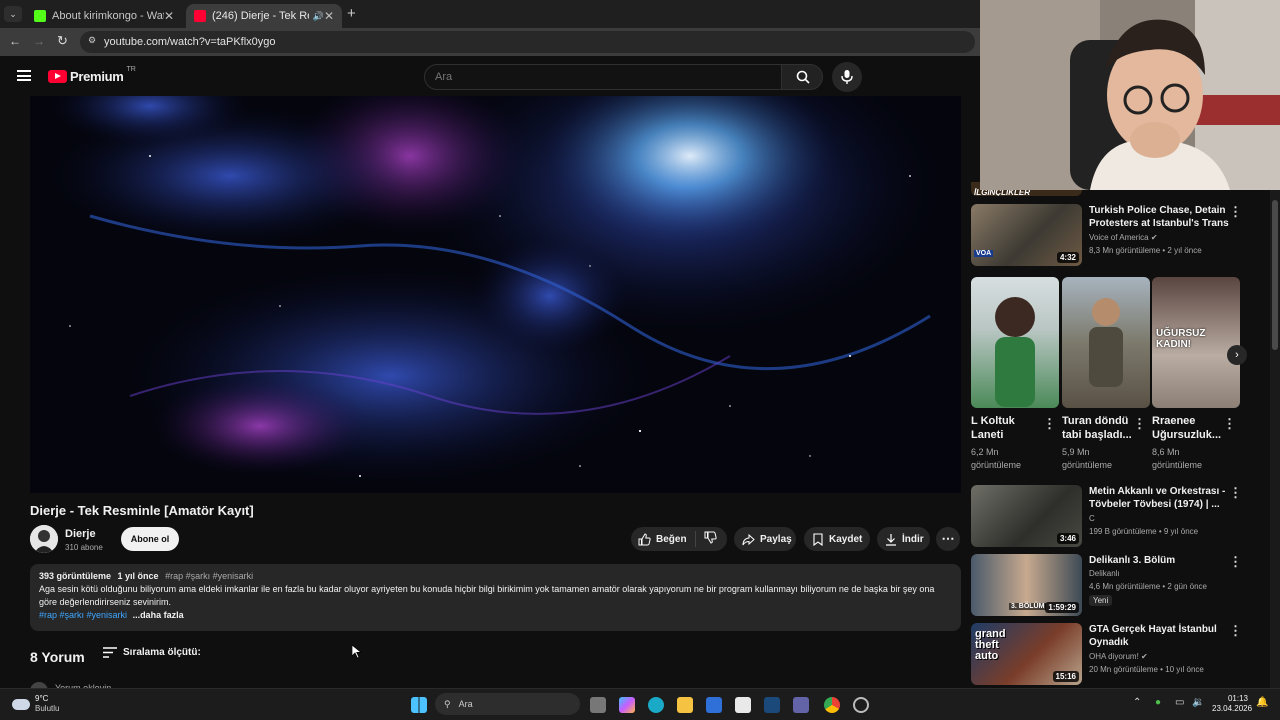 This screenshot has height=720, width=1280. Describe the element at coordinates (495, 615) in the screenshot. I see `description-footer: #rap #şarkı #yenisarki ...daha fazla` at that location.